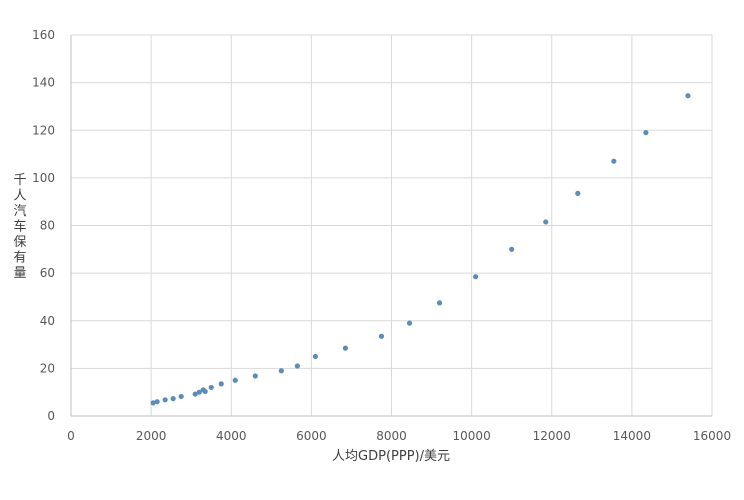  Describe the element at coordinates (43, 130) in the screenshot. I see `y-tick-label: 120` at that location.